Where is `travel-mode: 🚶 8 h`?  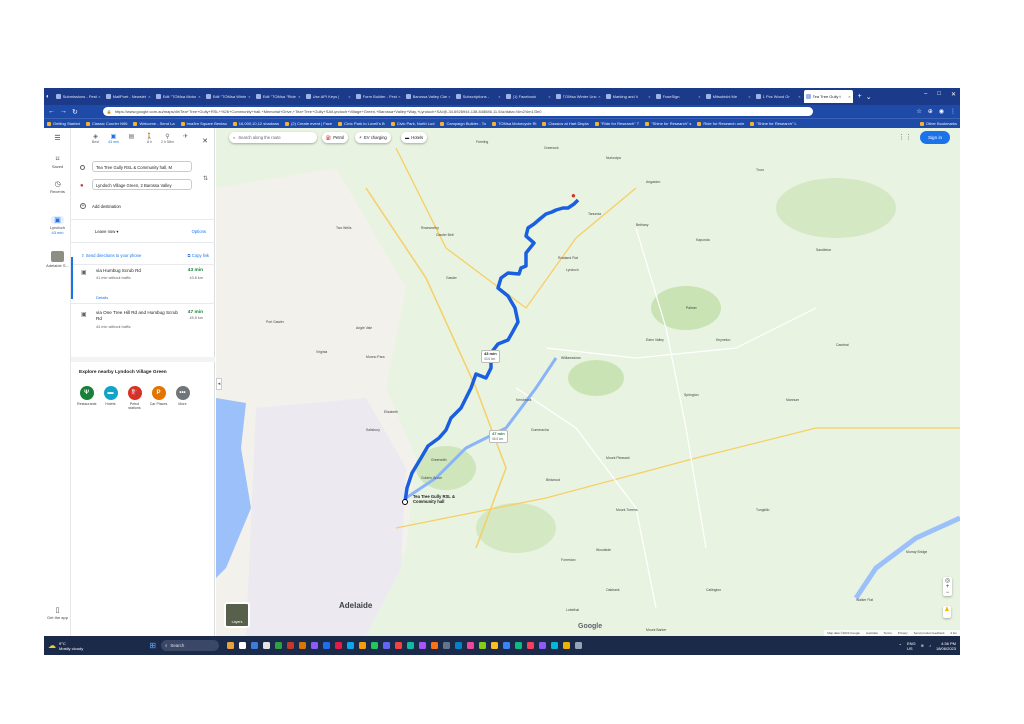
travel-mode: 🚶 8 h is located at coordinates (149, 138).